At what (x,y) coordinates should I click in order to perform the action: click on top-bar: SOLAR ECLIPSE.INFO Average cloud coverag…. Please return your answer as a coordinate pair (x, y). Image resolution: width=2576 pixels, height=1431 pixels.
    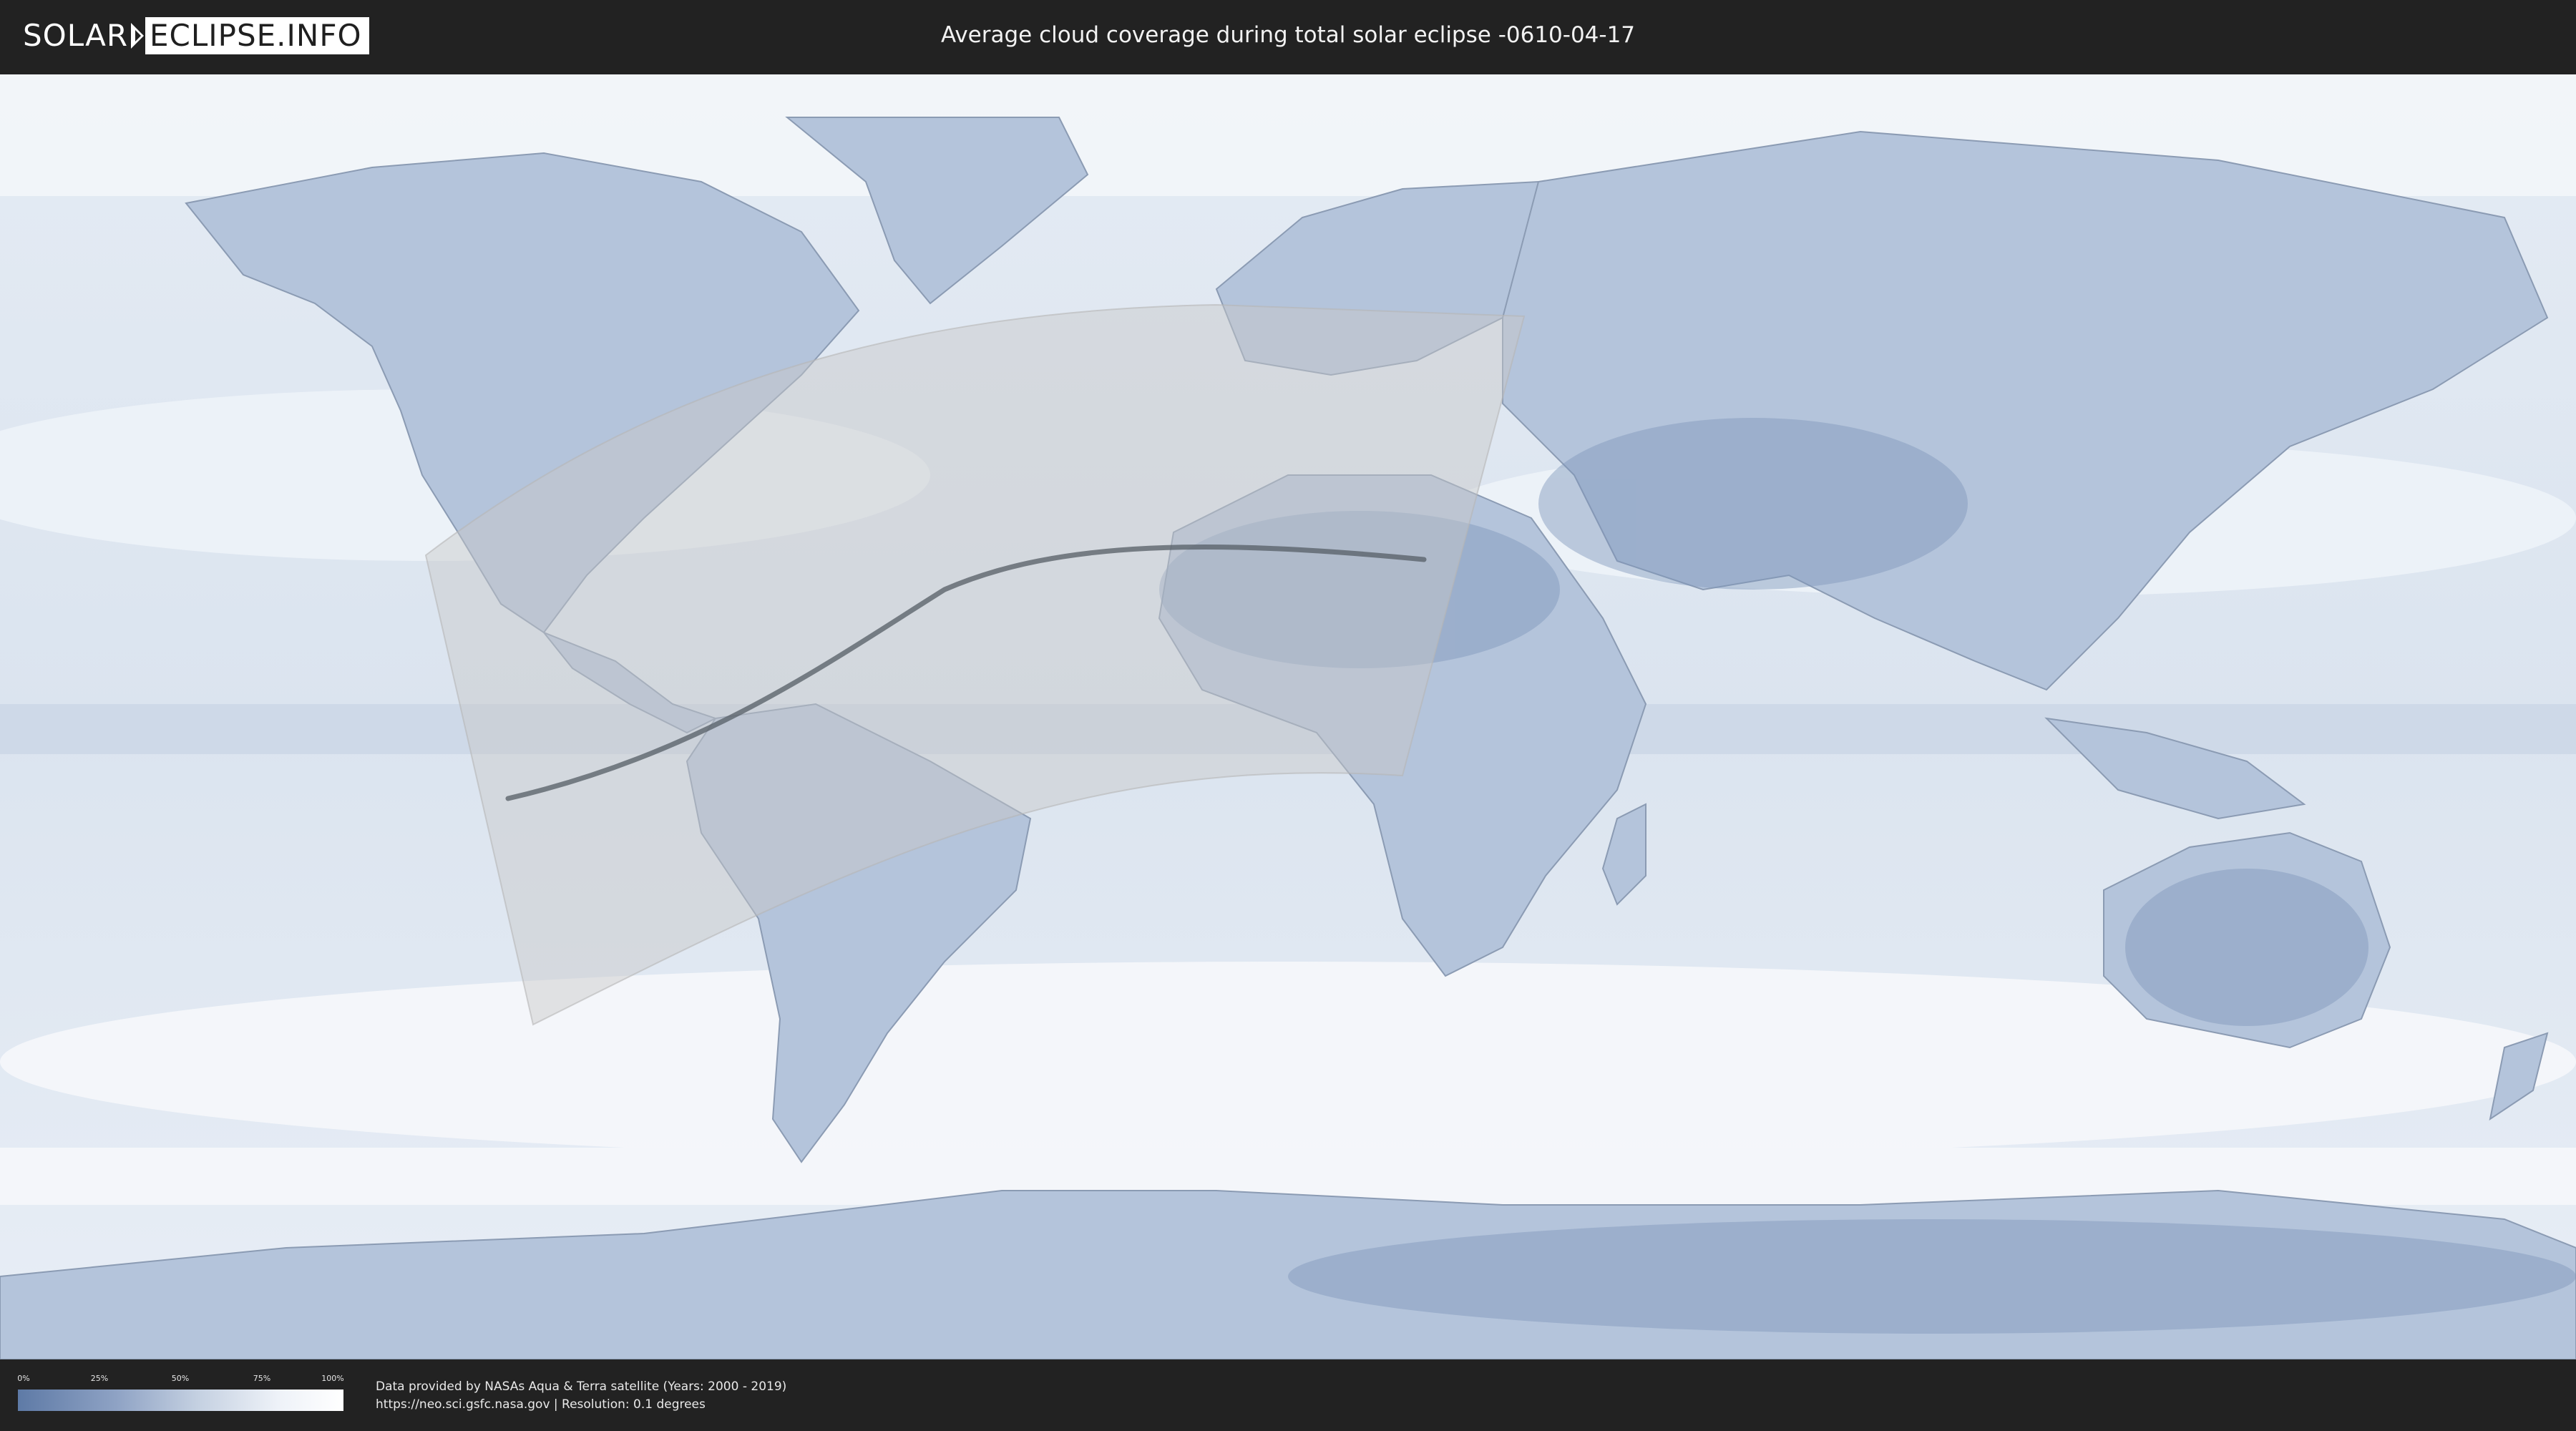
    Looking at the image, I should click on (1288, 36).